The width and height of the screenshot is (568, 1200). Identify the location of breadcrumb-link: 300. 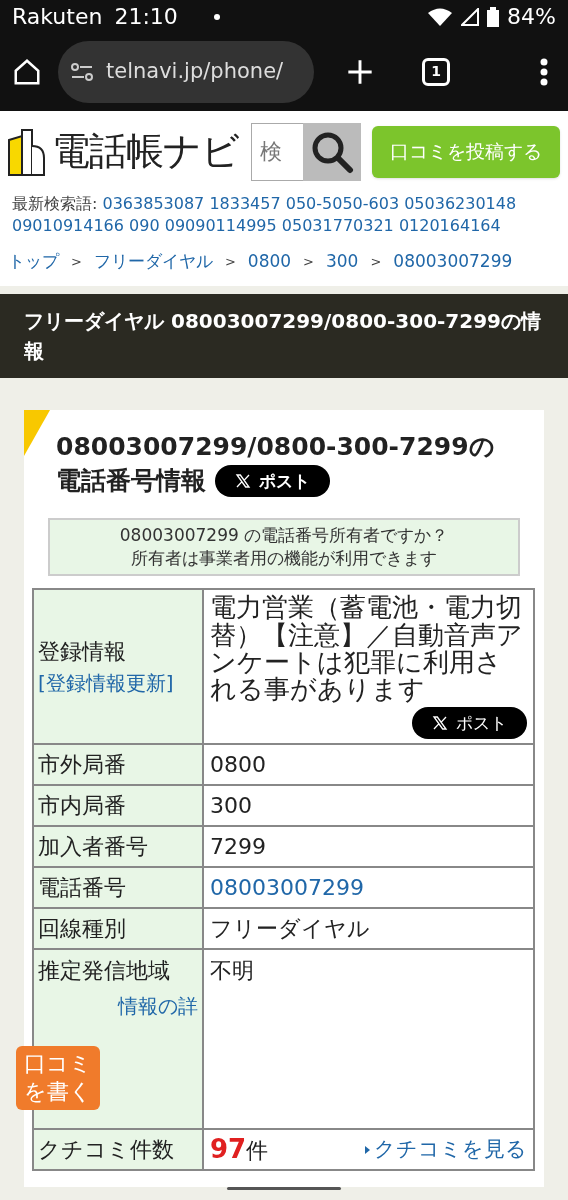
(342, 261).